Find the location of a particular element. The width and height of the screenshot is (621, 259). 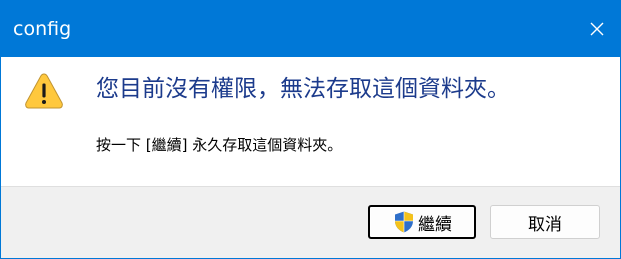

continue-button-label: 繼續 is located at coordinates (435, 224).